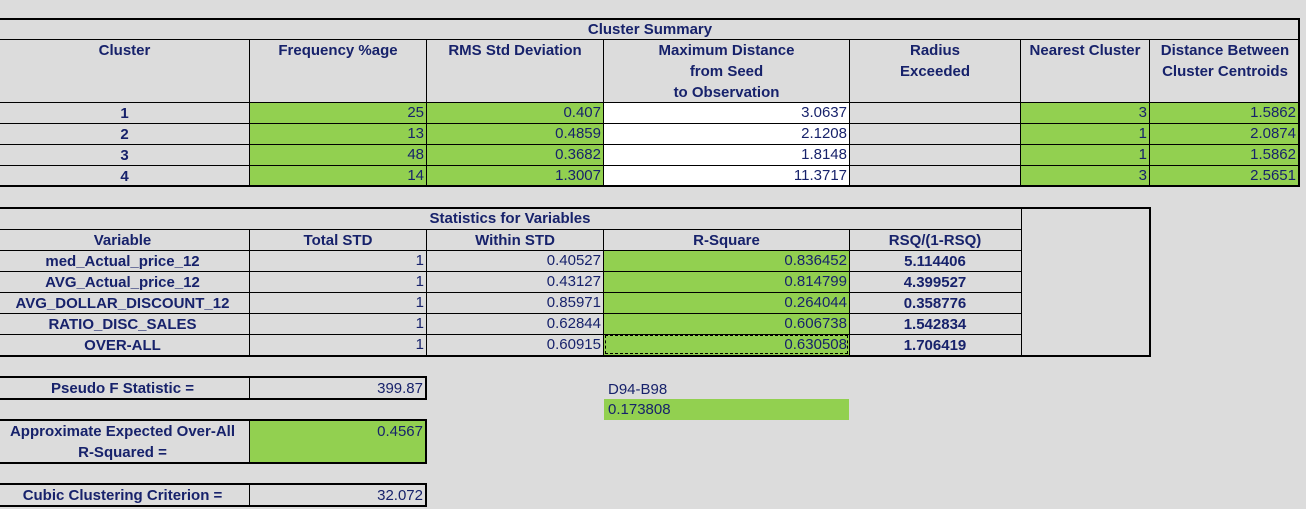 This screenshot has width=1306, height=509. Describe the element at coordinates (935, 71) in the screenshot. I see `header-radius-2: Exceeded` at that location.